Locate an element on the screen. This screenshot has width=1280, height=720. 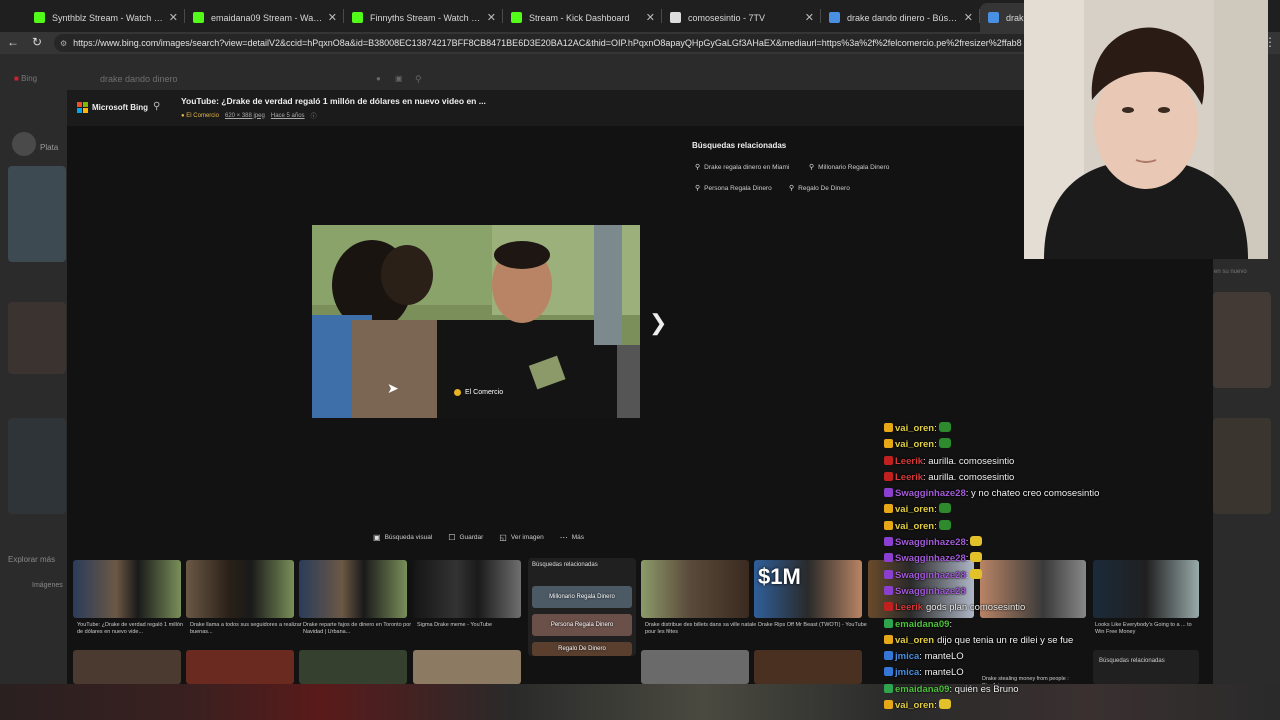
chat-text: : quién es Bruno is located at coordinates (984, 689).